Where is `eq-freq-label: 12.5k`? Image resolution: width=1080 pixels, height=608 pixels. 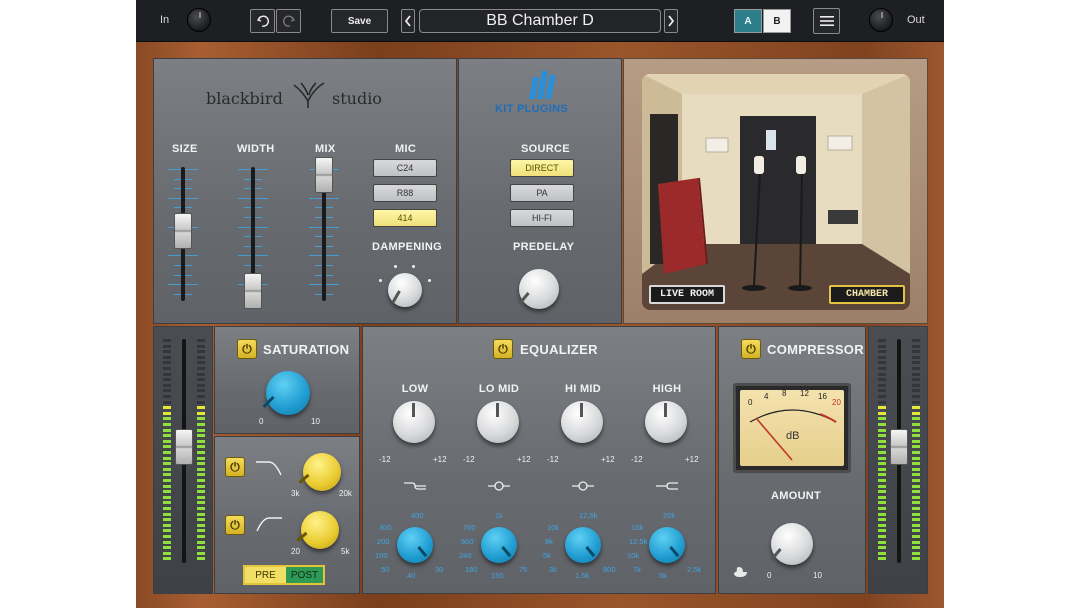 eq-freq-label: 12.5k is located at coordinates (638, 541).